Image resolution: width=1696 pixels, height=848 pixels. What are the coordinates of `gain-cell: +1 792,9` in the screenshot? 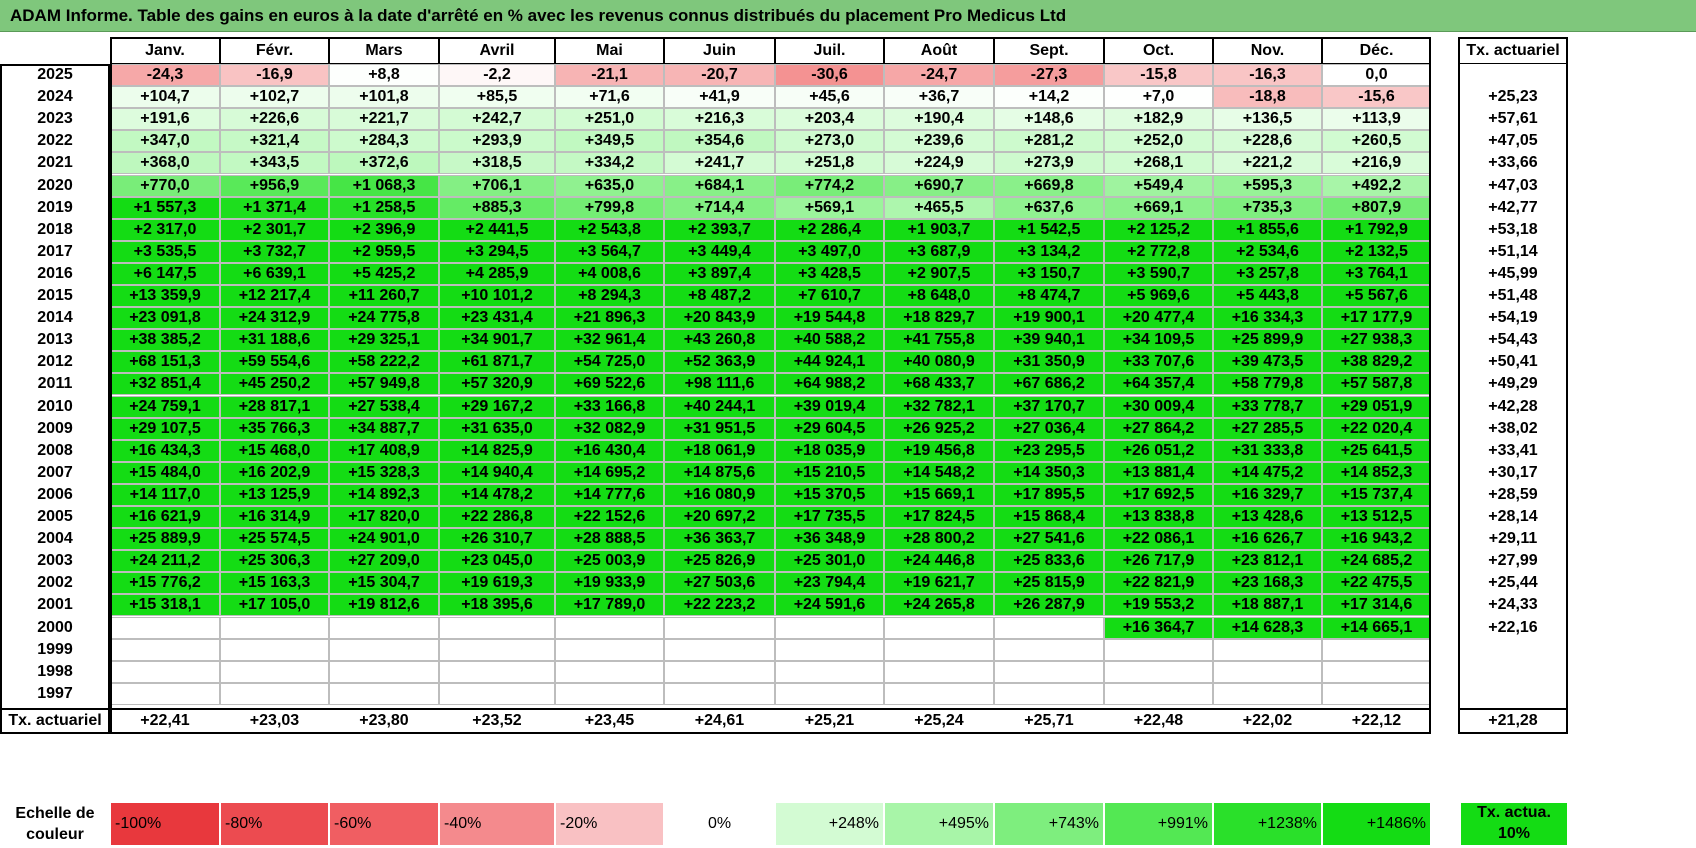 It's located at (1376, 229).